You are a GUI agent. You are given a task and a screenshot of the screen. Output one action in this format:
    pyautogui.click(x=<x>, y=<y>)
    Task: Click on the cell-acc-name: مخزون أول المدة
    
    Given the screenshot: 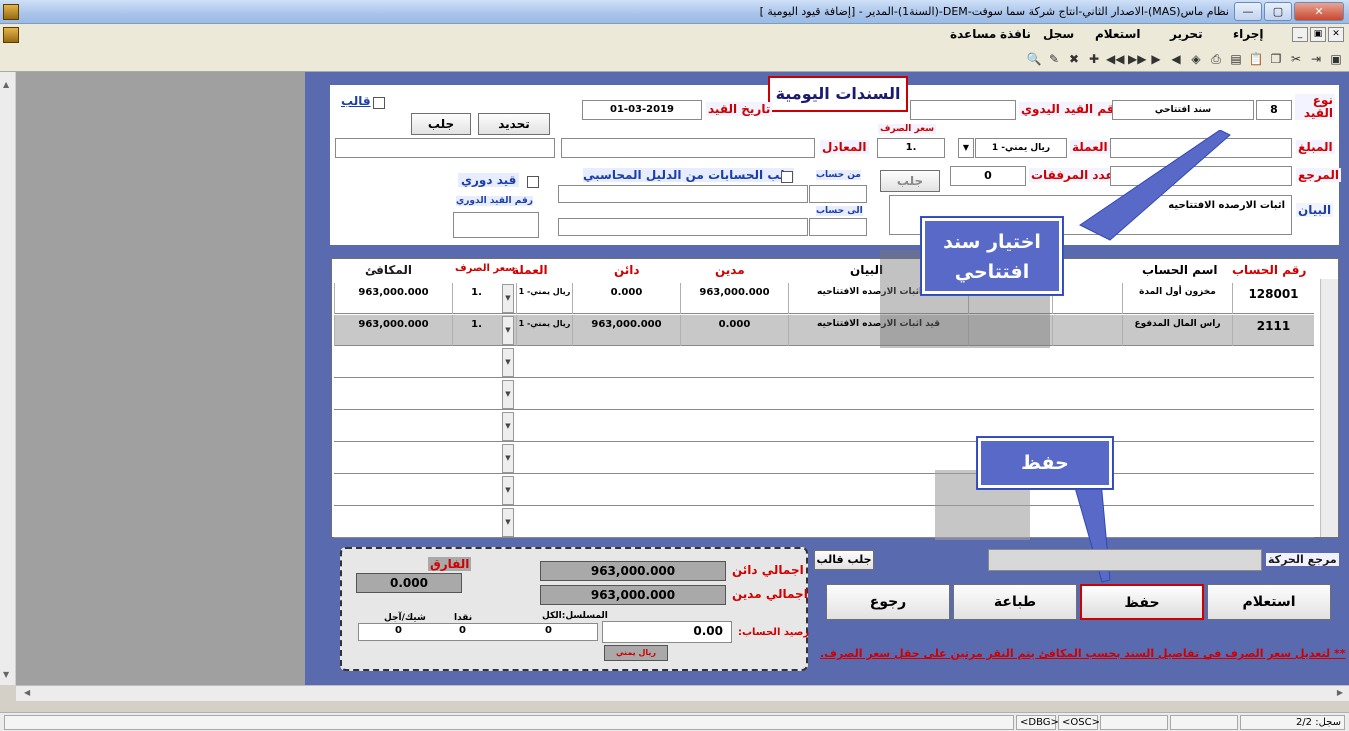 What is the action you would take?
    pyautogui.click(x=1177, y=298)
    